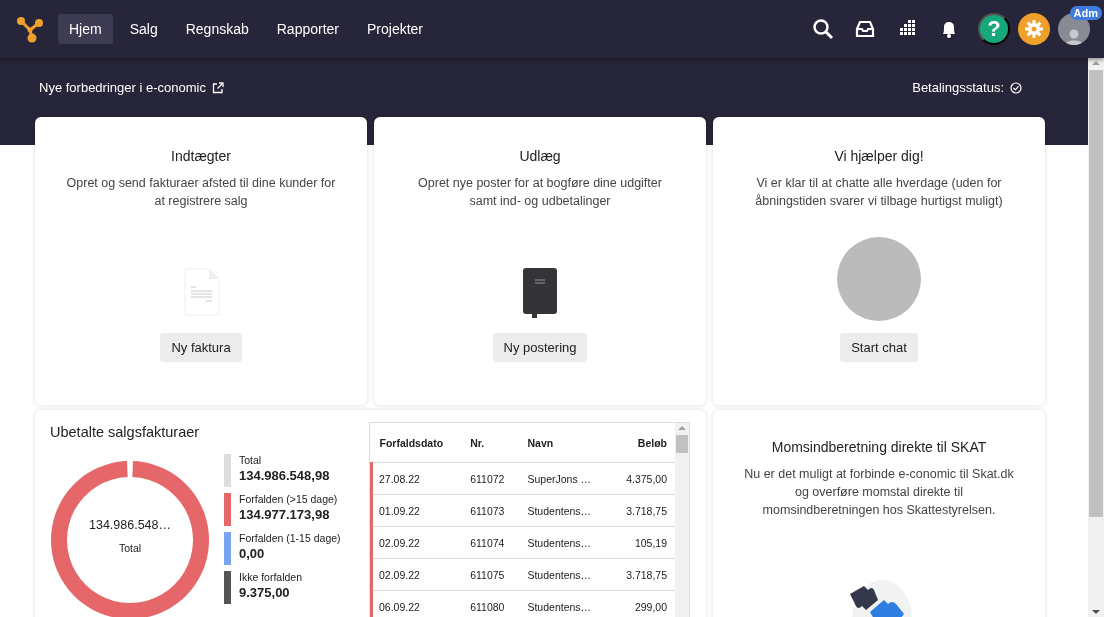 The width and height of the screenshot is (1104, 617). Describe the element at coordinates (491, 603) in the screenshot. I see `table-cell: 611080` at that location.